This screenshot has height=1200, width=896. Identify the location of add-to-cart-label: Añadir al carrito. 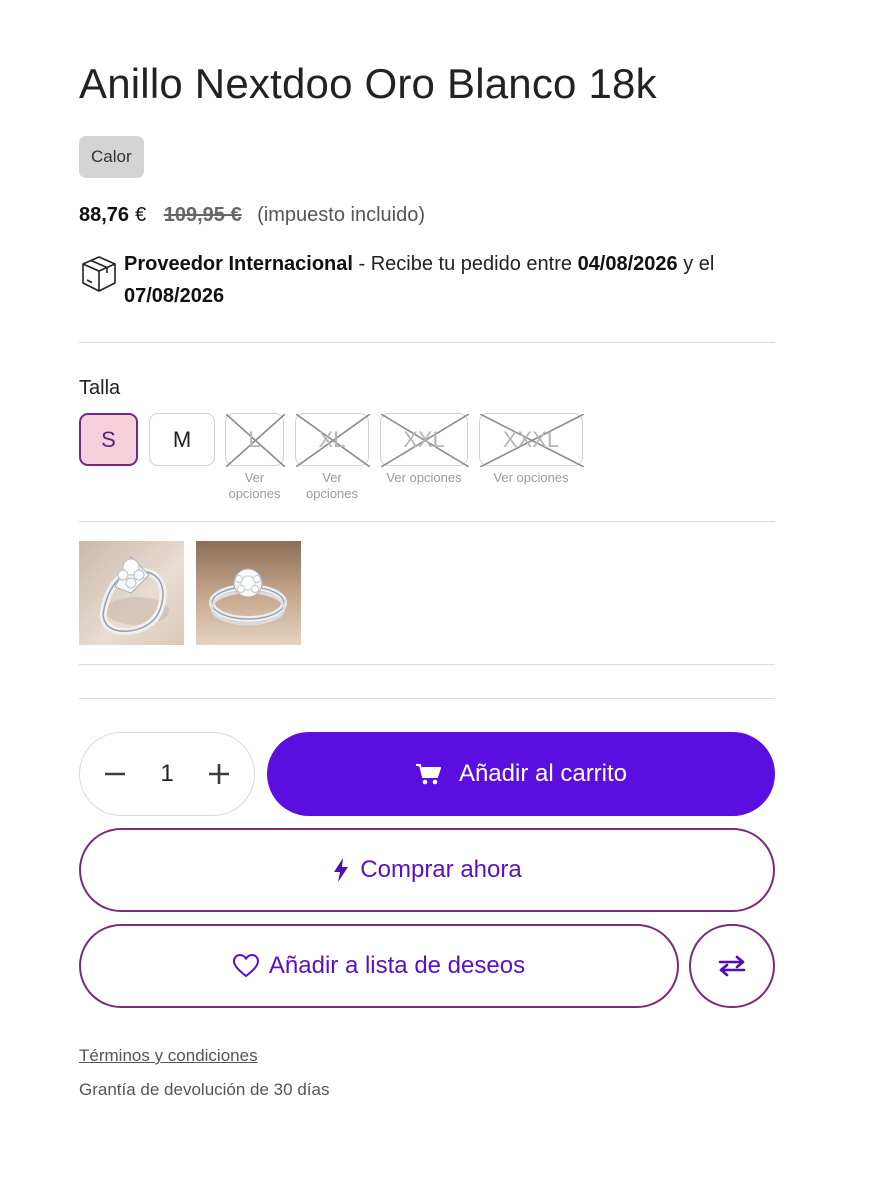
(543, 773).